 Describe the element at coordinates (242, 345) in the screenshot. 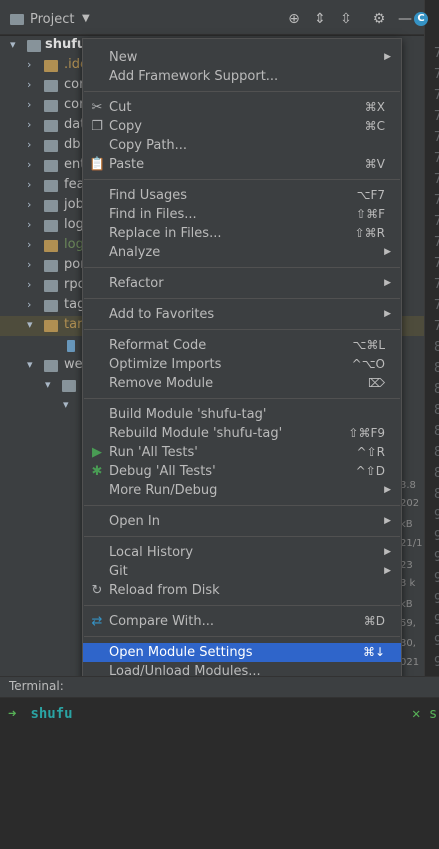

I see `menu-item-reformat-code: Reformat Code ⌥⌘L` at that location.